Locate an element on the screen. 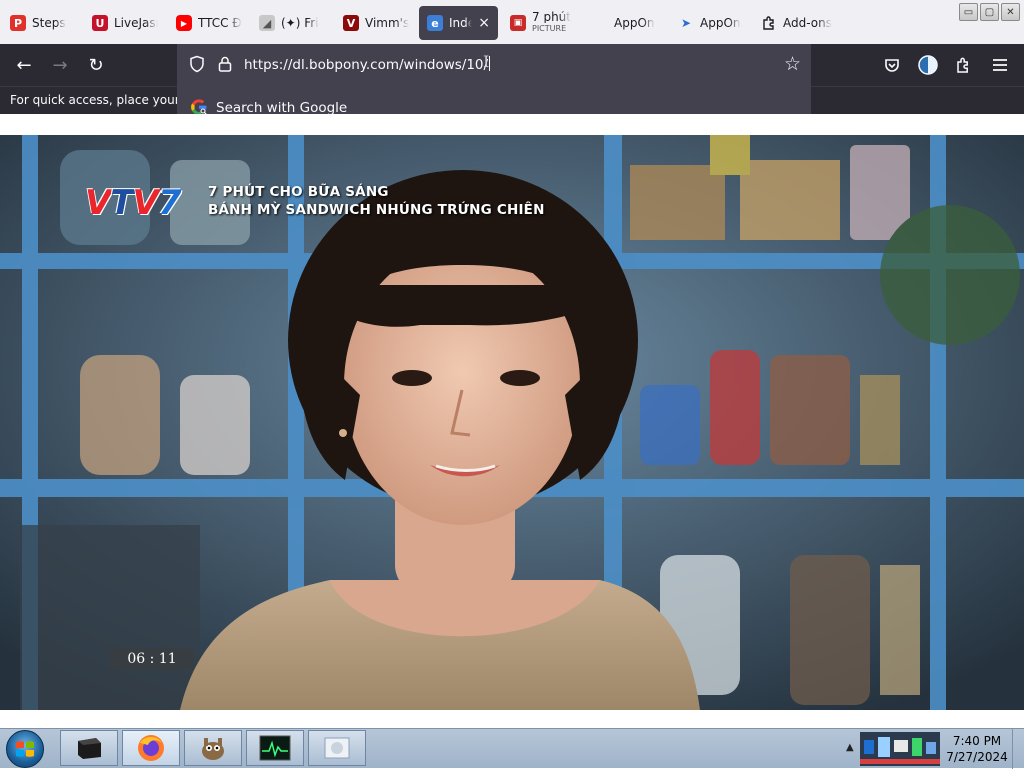  clock-time: 7:40 PM is located at coordinates (977, 741).